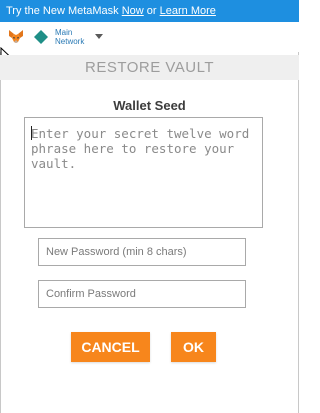 The image size is (320, 413). I want to click on banner-connector: or, so click(151, 11).